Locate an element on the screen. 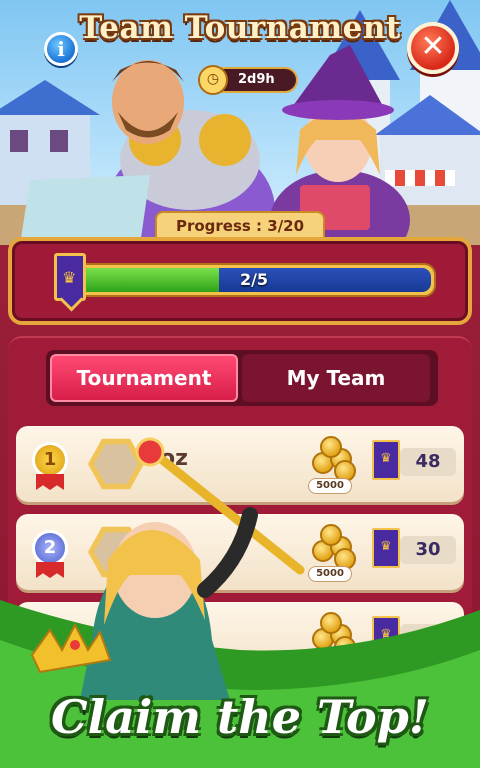  page-title: Team Tournament is located at coordinates (240, 28).